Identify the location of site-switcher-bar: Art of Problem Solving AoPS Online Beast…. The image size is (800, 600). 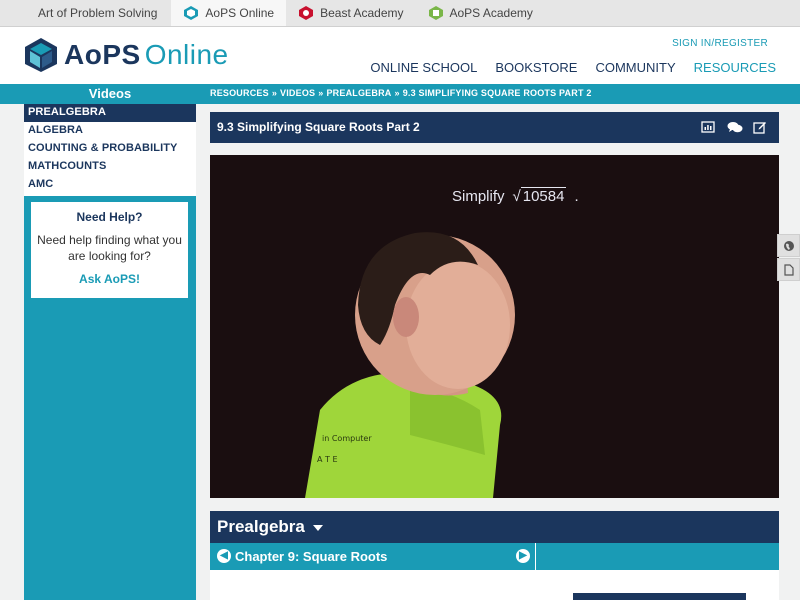
(400, 13).